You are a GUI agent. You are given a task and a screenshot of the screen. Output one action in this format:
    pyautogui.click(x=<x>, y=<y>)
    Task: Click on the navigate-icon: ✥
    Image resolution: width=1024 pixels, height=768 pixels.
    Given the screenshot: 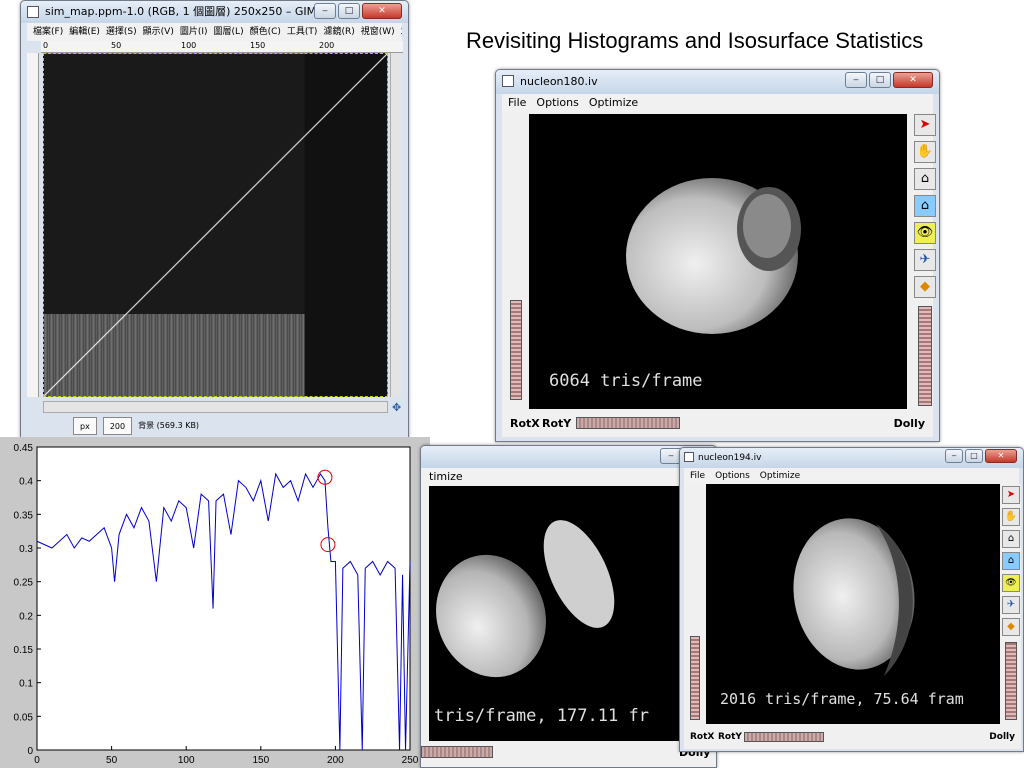 What is the action you would take?
    pyautogui.click(x=396, y=407)
    